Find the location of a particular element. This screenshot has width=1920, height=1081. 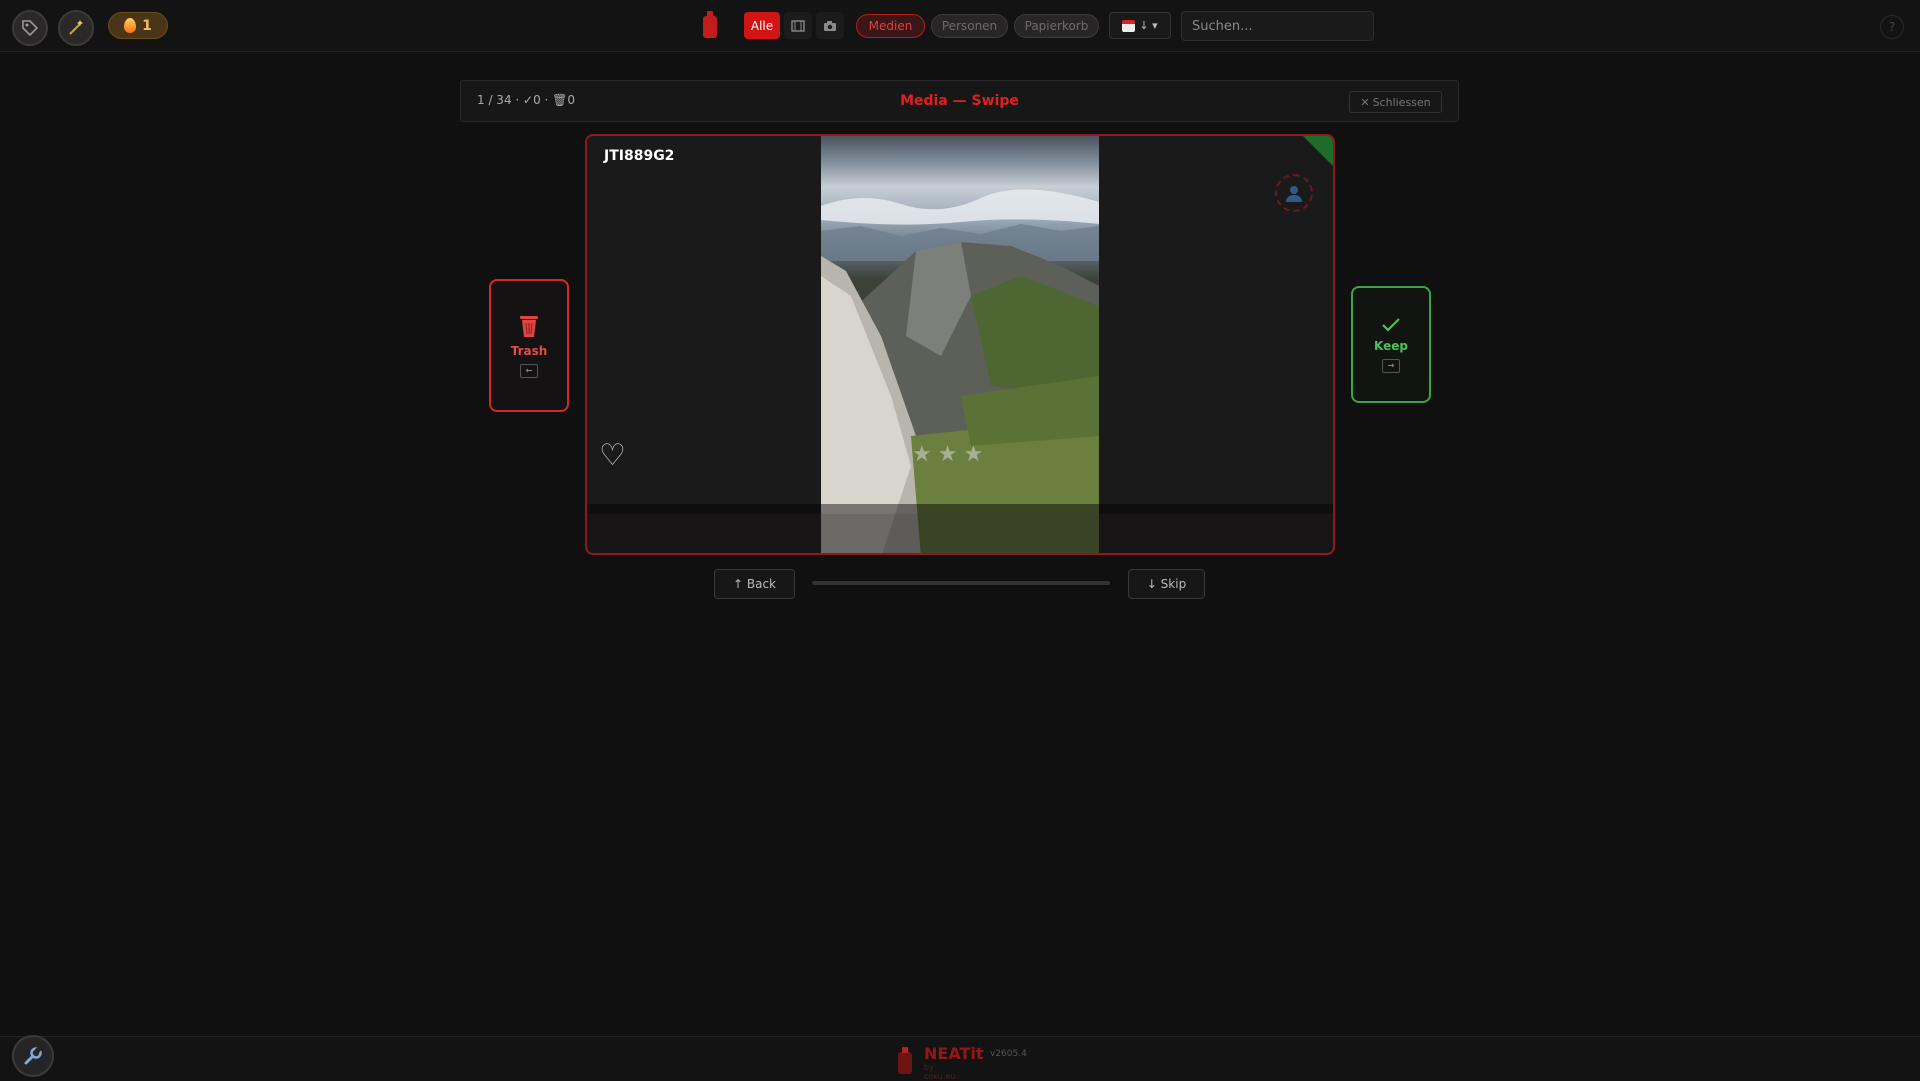

filter-photos is located at coordinates (830, 25).